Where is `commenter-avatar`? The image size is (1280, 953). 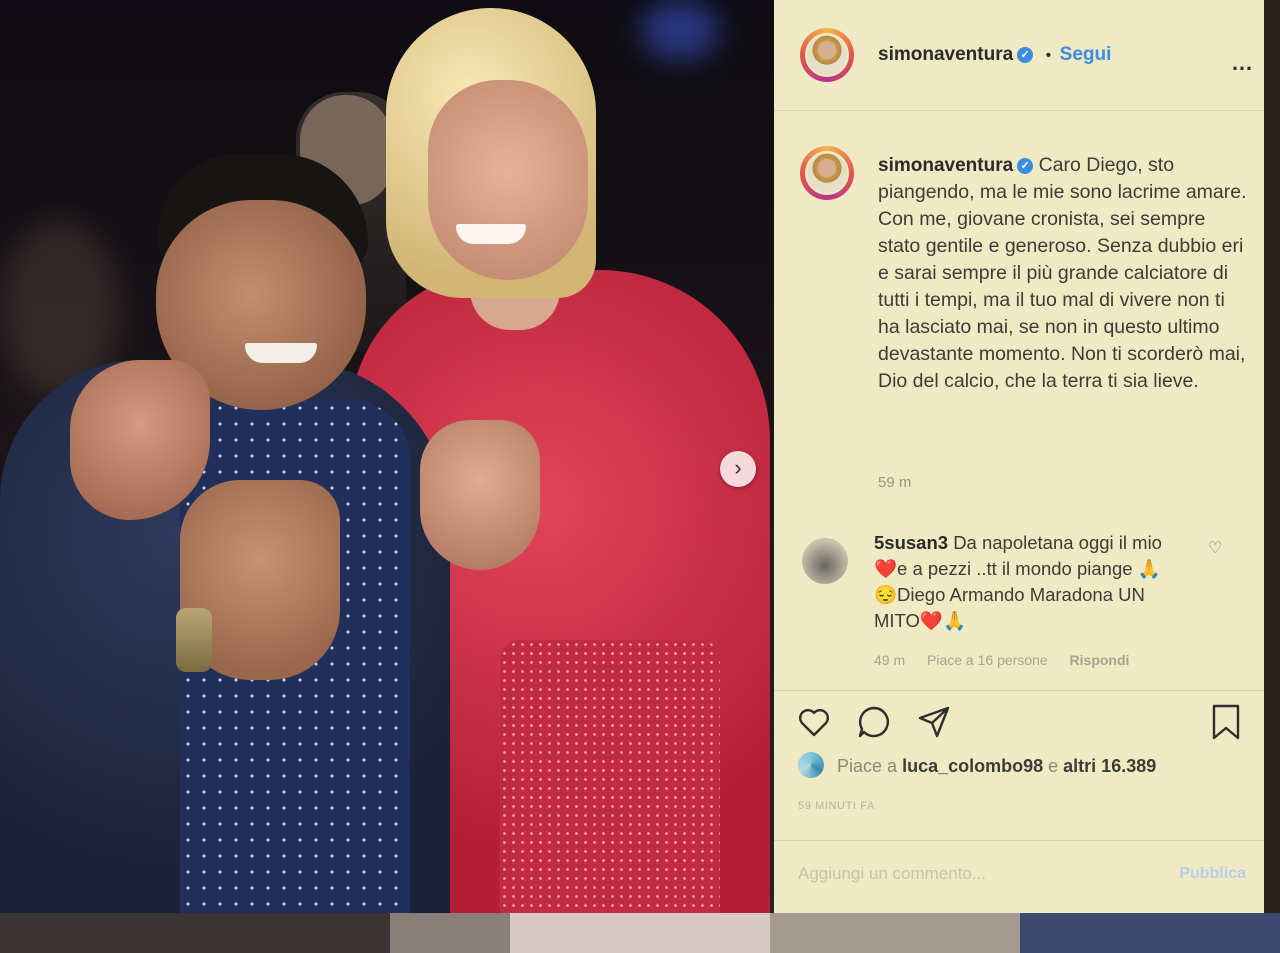 commenter-avatar is located at coordinates (825, 561).